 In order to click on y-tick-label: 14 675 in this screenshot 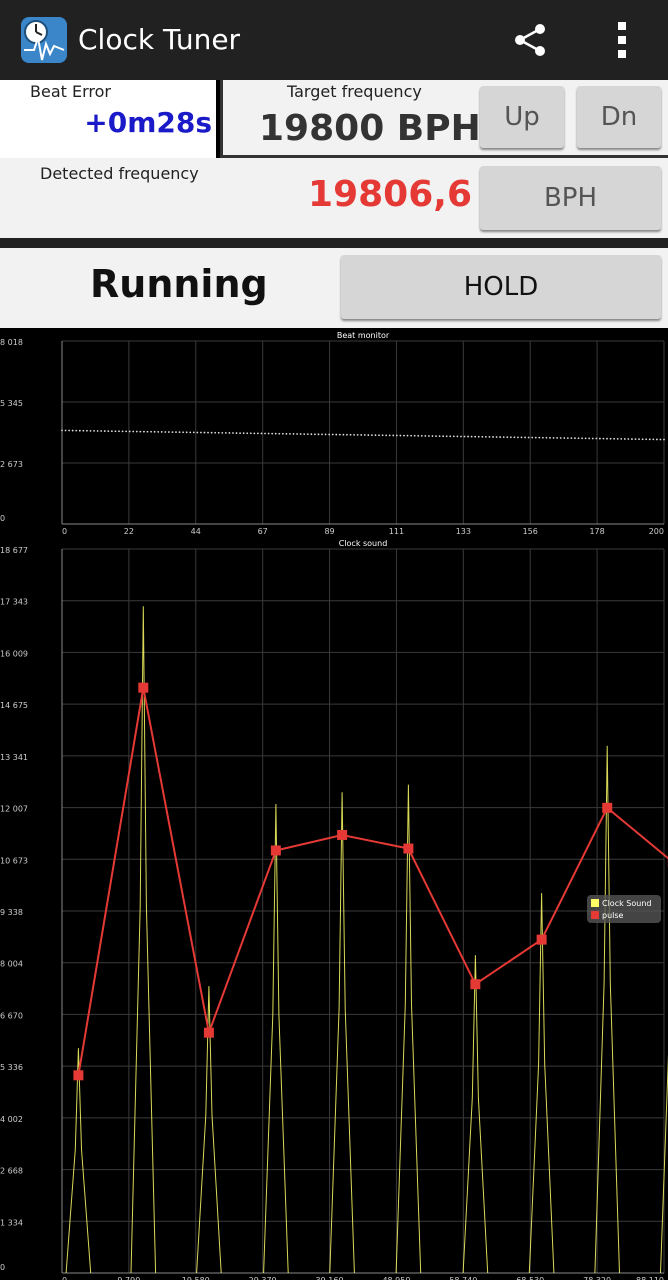, I will do `click(14, 705)`.